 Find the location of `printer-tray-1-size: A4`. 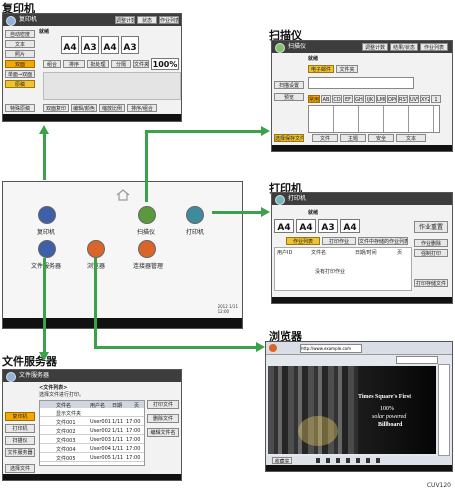

printer-tray-1-size: A4 is located at coordinates (284, 228).